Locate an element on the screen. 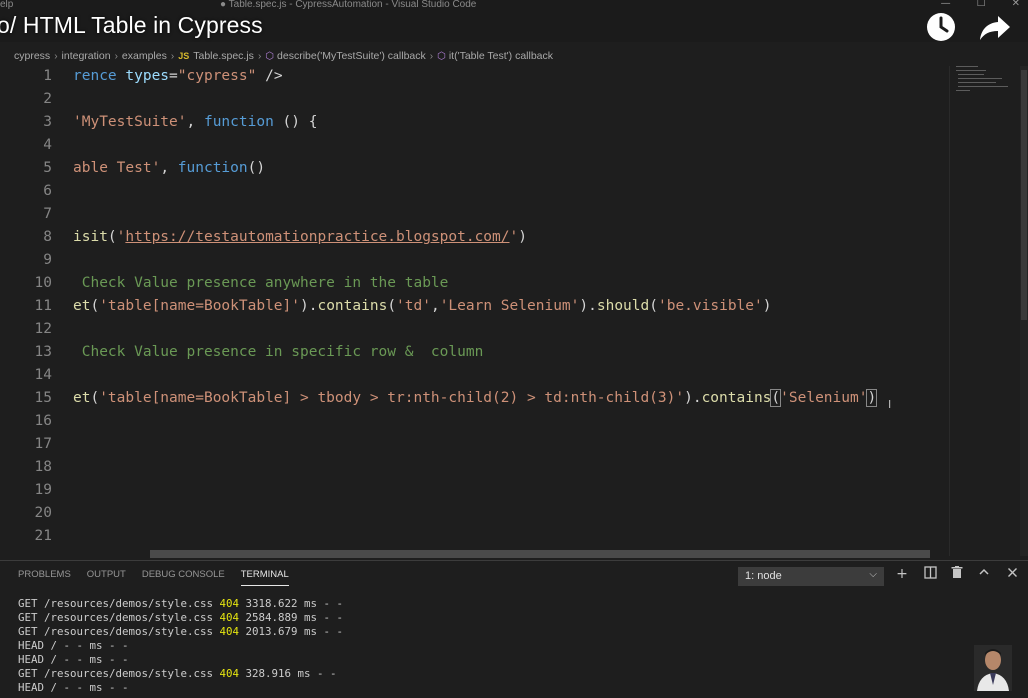  line-number: 8 is located at coordinates (47, 237).